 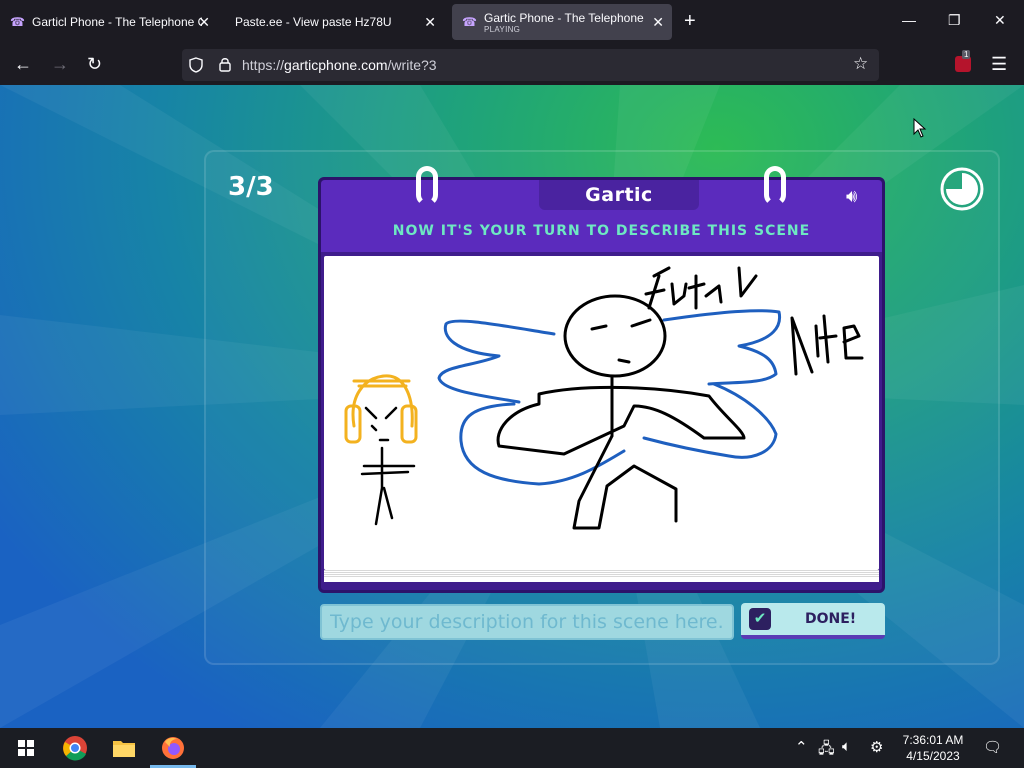 I want to click on url-bar: https://garticphone.com/write?3 ☆, so click(x=530, y=65).